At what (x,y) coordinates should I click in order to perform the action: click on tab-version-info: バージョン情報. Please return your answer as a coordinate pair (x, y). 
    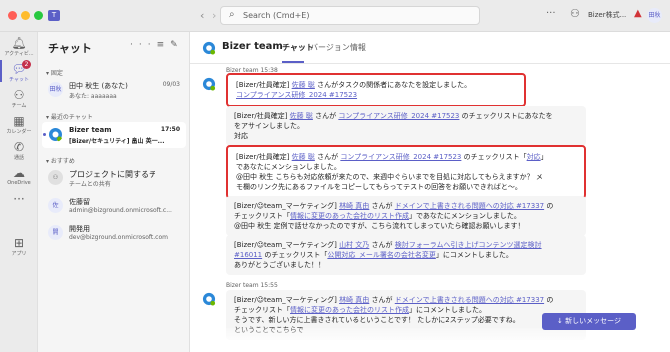
    Looking at the image, I should click on (338, 47).